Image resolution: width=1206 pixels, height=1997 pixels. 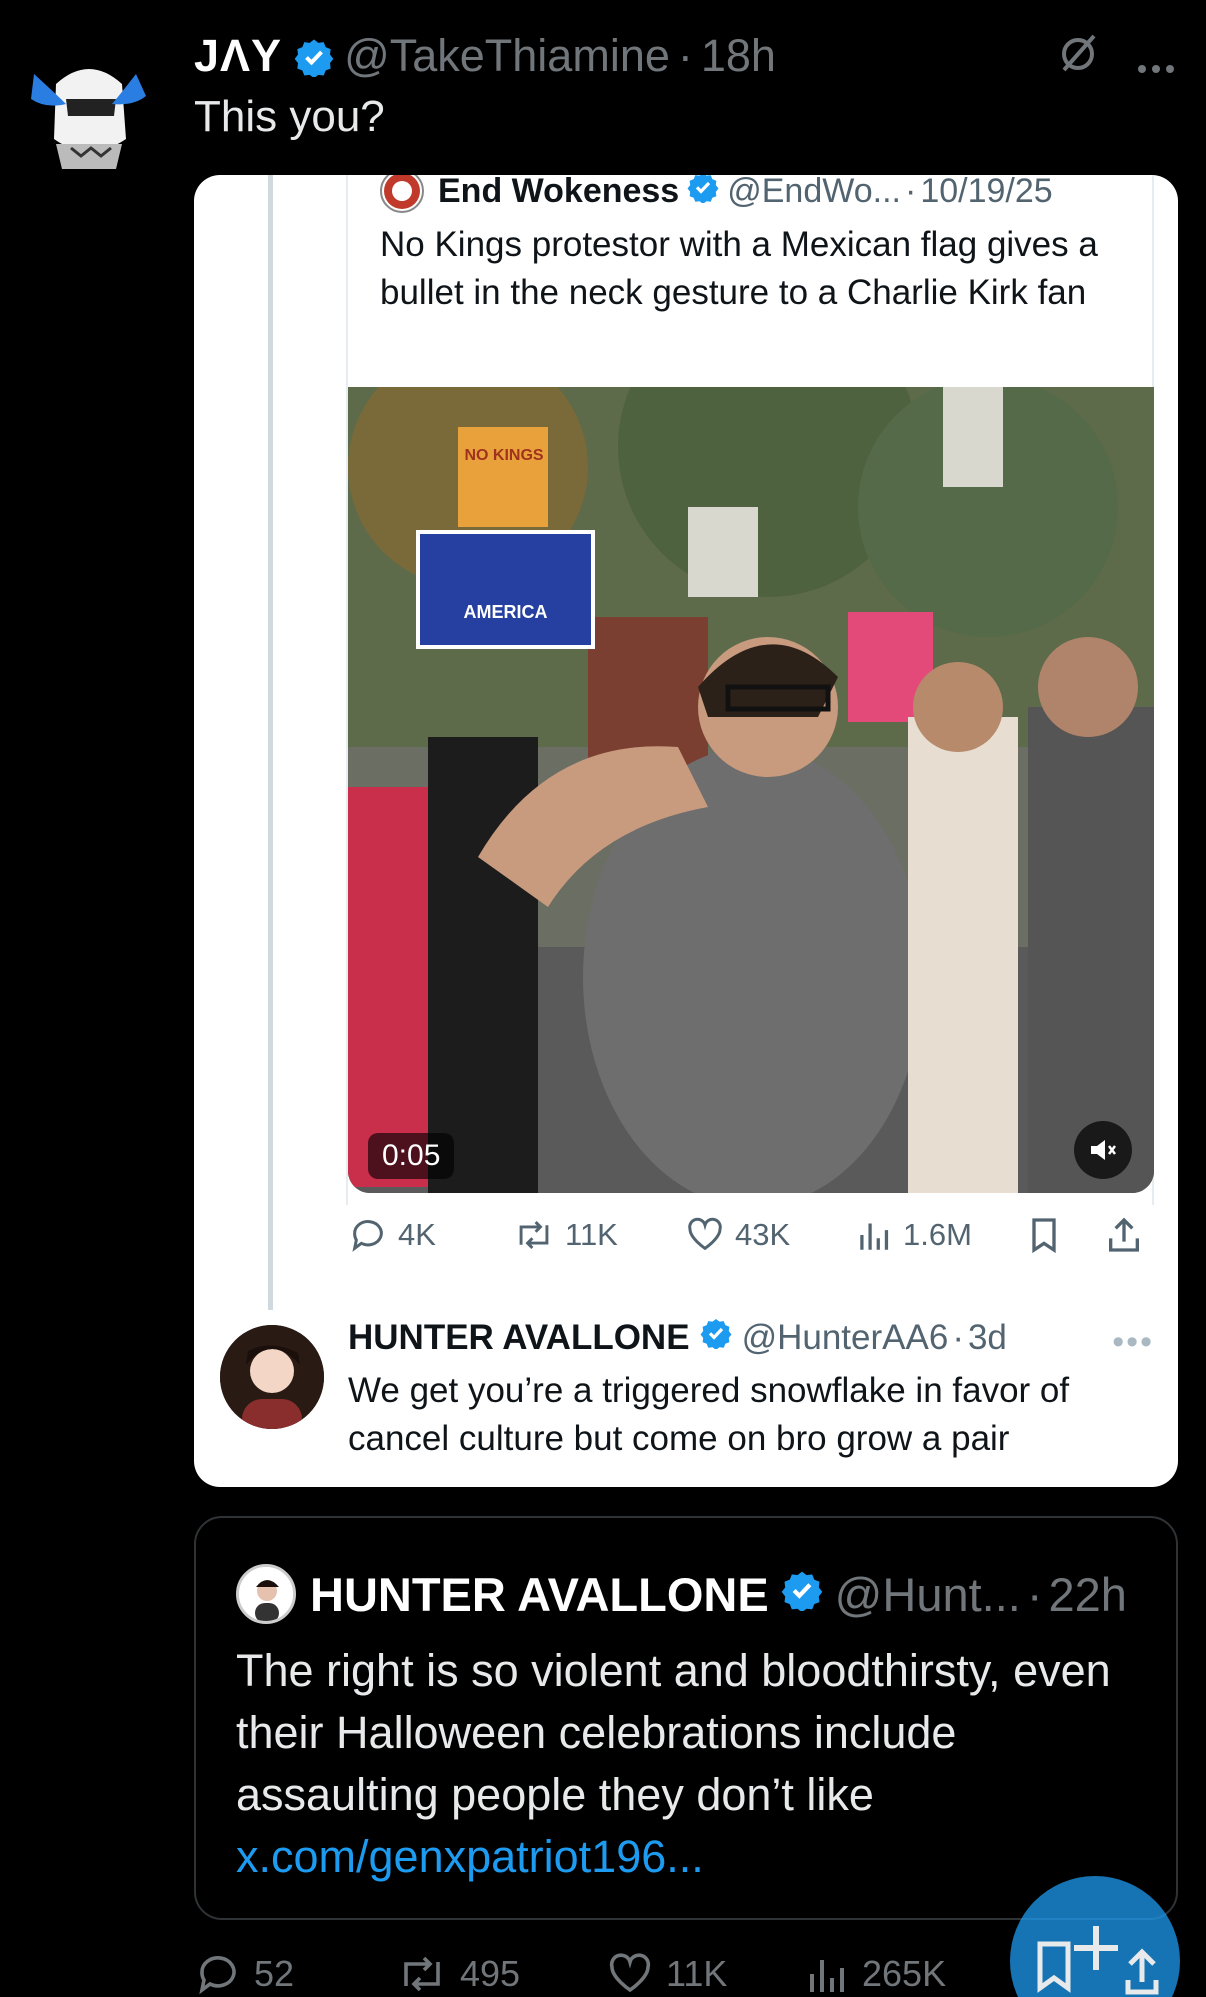 I want to click on like-action: 43K, so click(x=771, y=1235).